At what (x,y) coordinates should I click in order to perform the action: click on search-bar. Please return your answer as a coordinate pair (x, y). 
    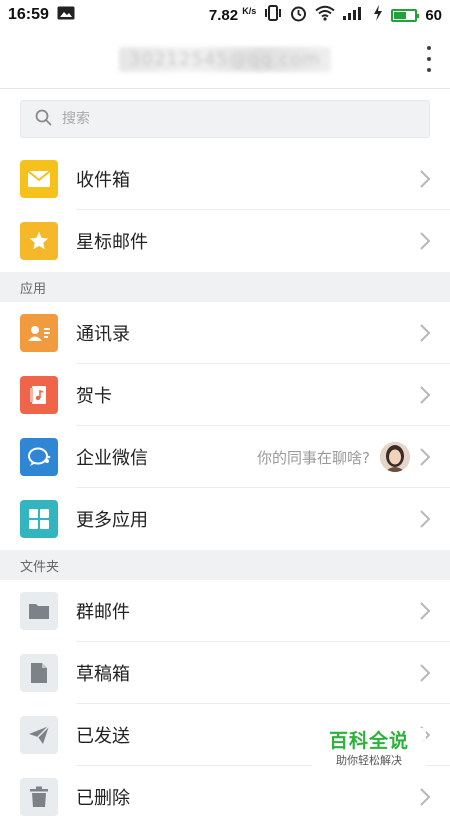
    Looking at the image, I should click on (225, 119).